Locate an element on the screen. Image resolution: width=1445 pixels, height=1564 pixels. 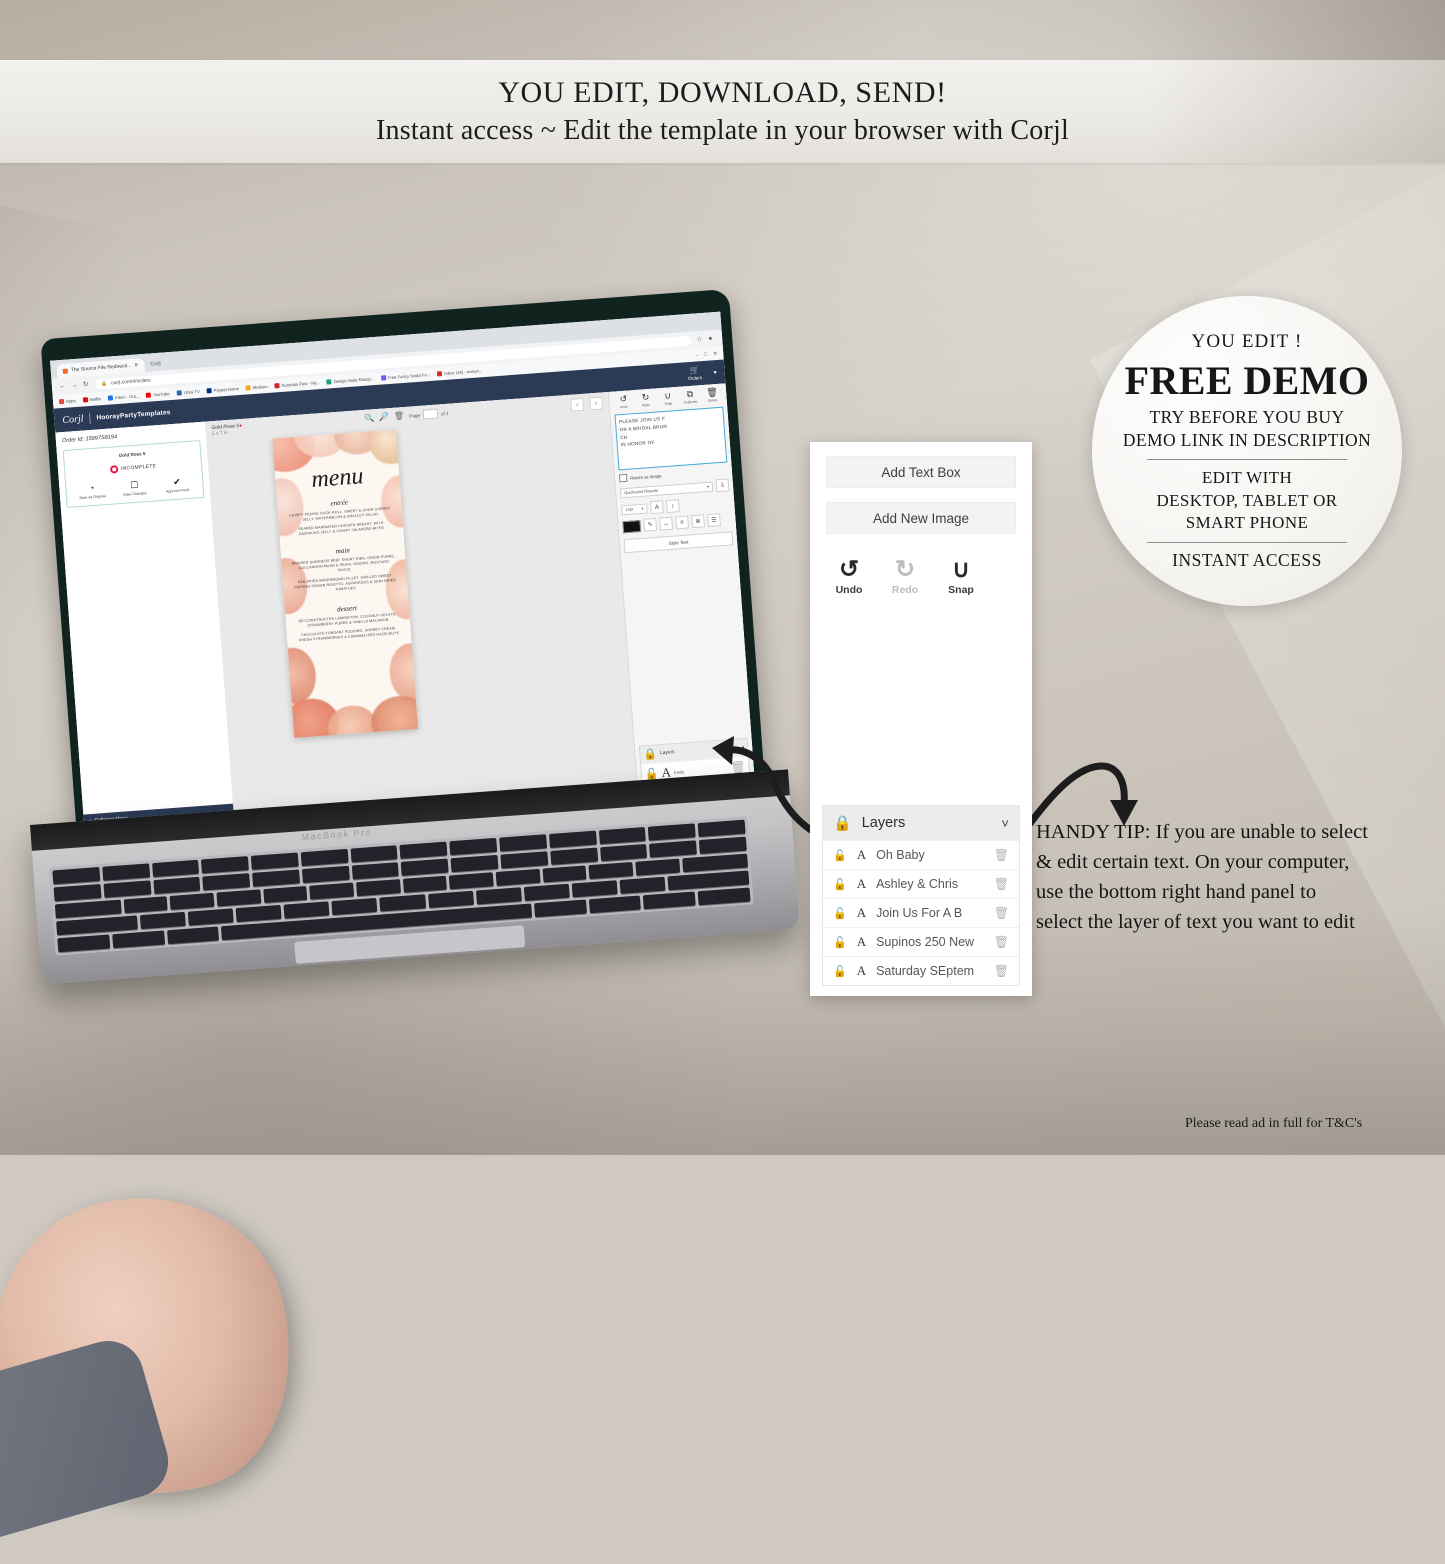
layer-row: 🔓 A Supinos 250 New 🗑 is located at coordinates (921, 941).